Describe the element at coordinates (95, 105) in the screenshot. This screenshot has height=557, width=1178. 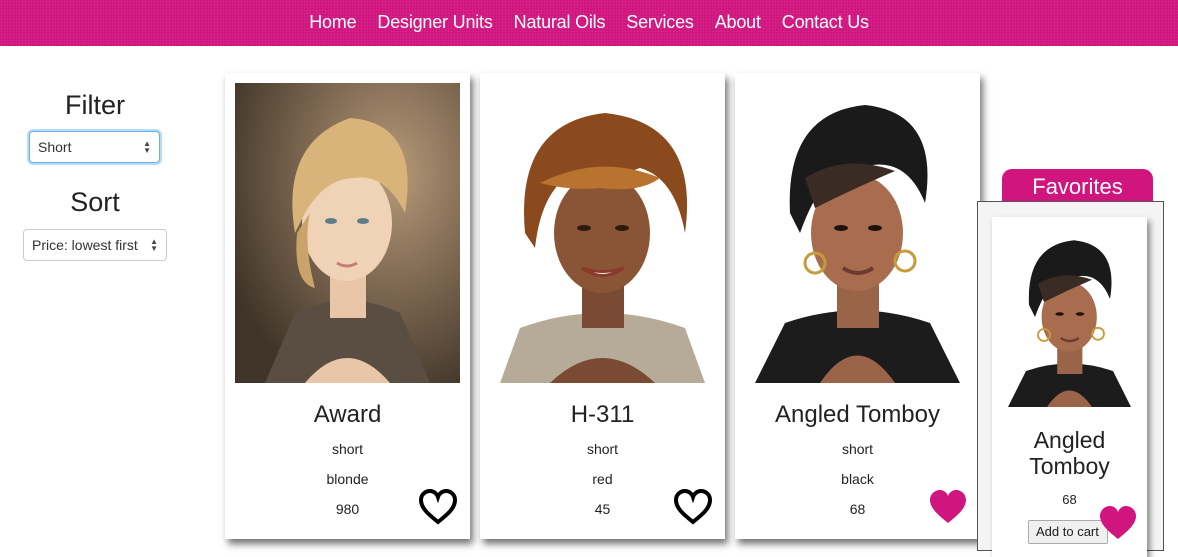
I see `filter-heading: Filter` at that location.